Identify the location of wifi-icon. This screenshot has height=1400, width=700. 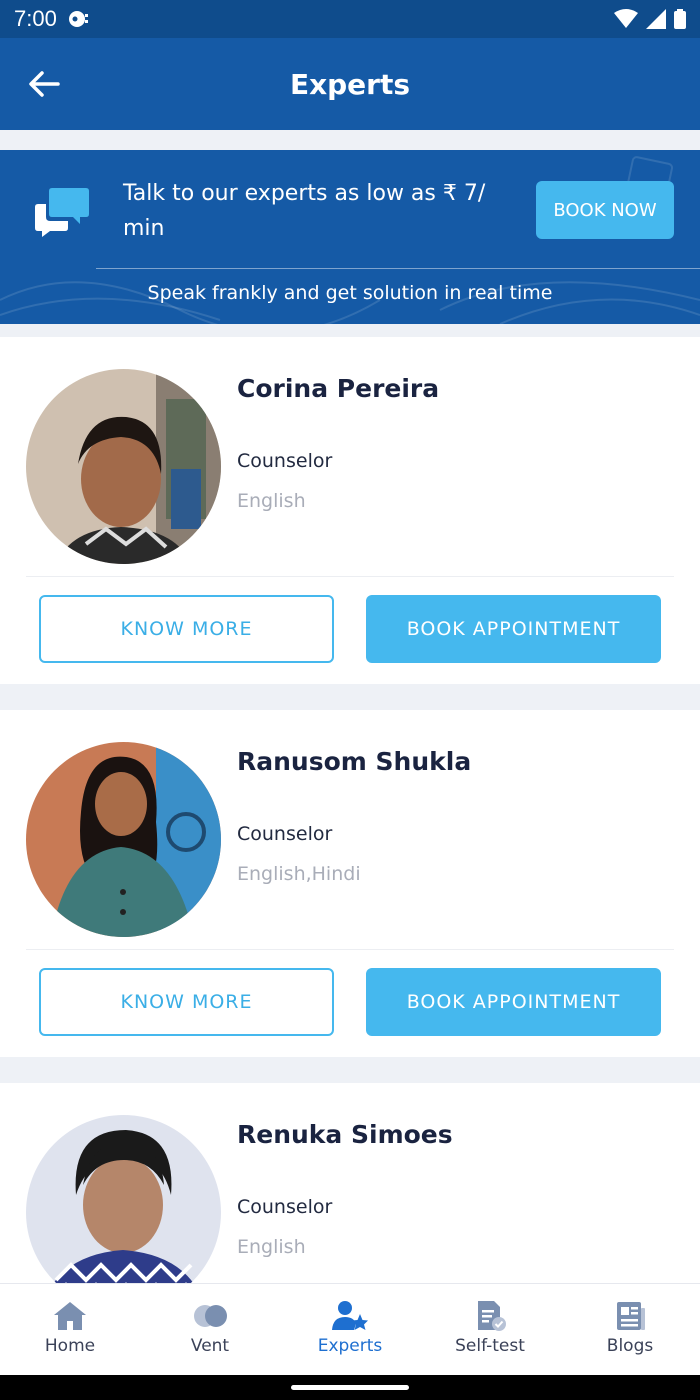
(626, 18).